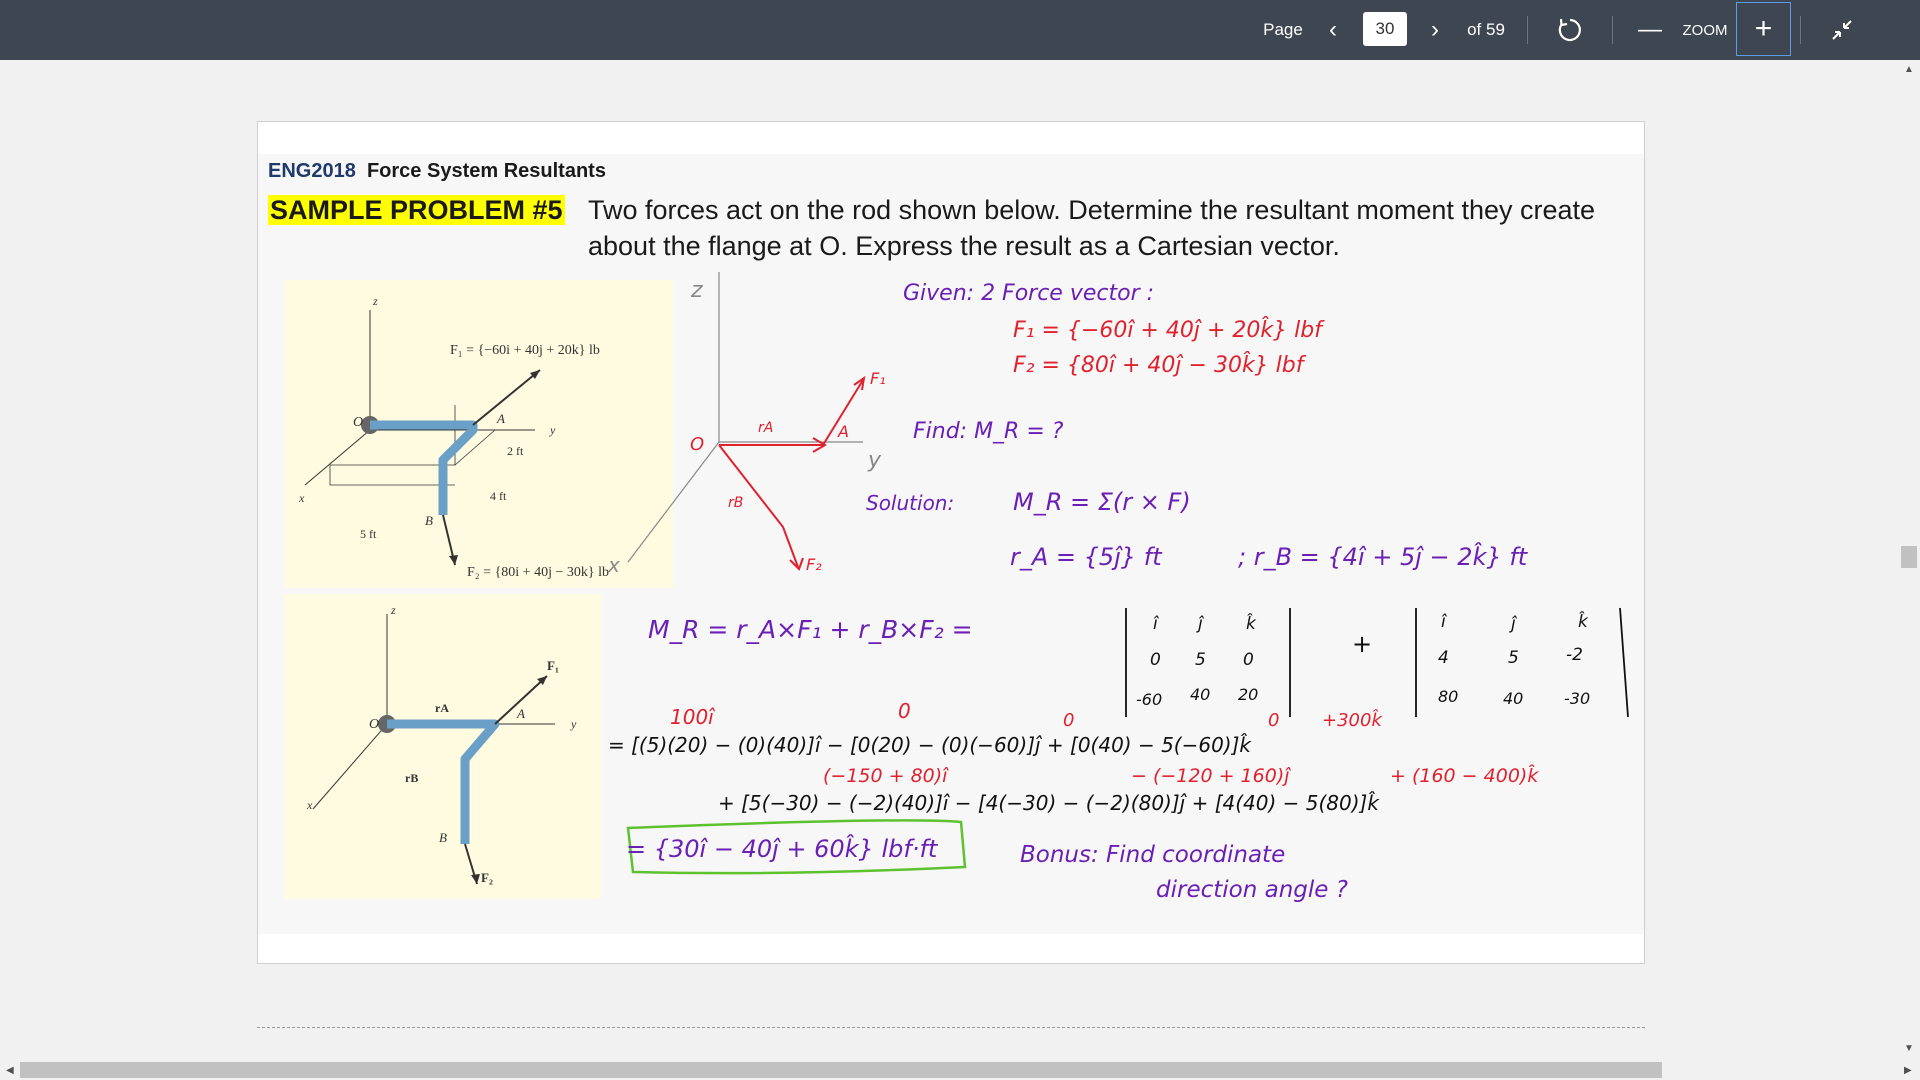 The image size is (1920, 1080). What do you see at coordinates (1385, 29) in the screenshot?
I see `page-number-input` at bounding box center [1385, 29].